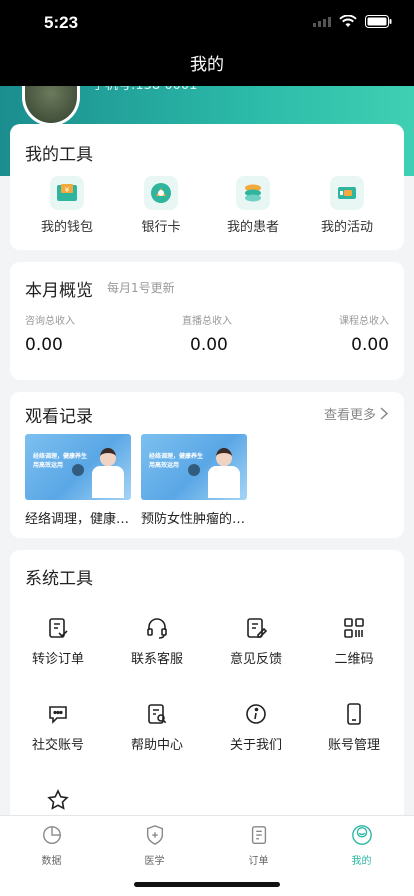 The height and width of the screenshot is (896, 414). Describe the element at coordinates (141, 288) in the screenshot. I see `overview-subtitle: 每月1号更新` at that location.